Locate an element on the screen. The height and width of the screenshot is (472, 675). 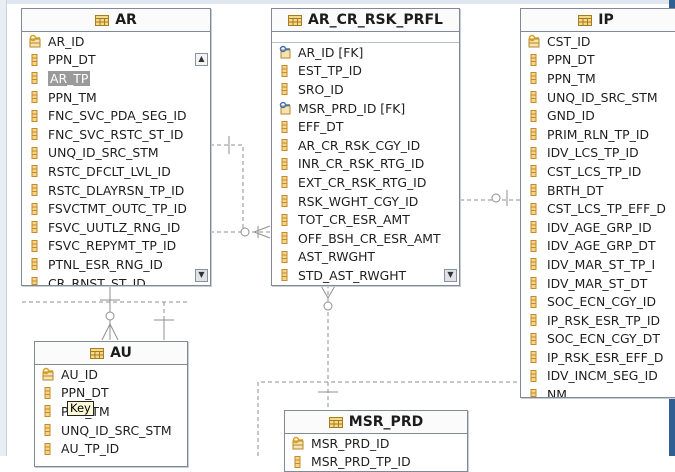
column-row: AR_TP is located at coordinates (116, 78).